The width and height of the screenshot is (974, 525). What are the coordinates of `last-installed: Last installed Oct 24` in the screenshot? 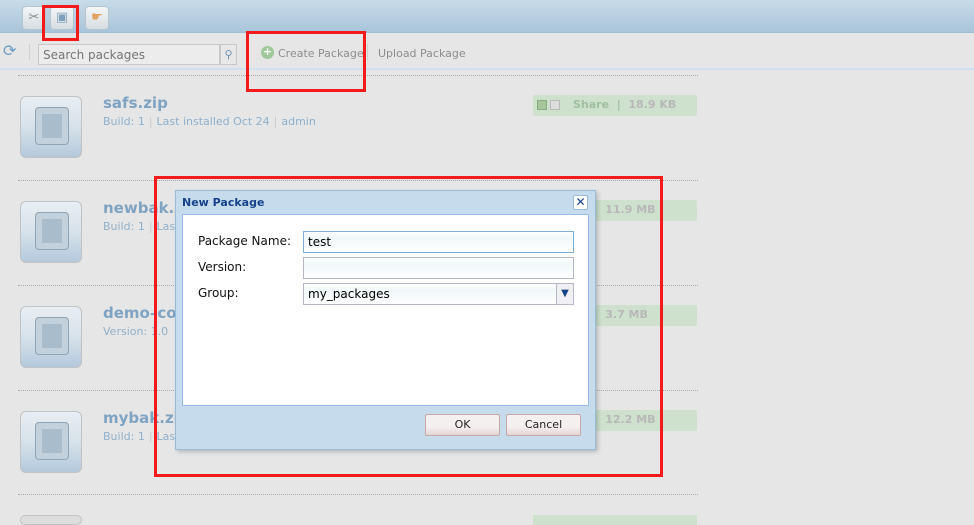 It's located at (213, 121).